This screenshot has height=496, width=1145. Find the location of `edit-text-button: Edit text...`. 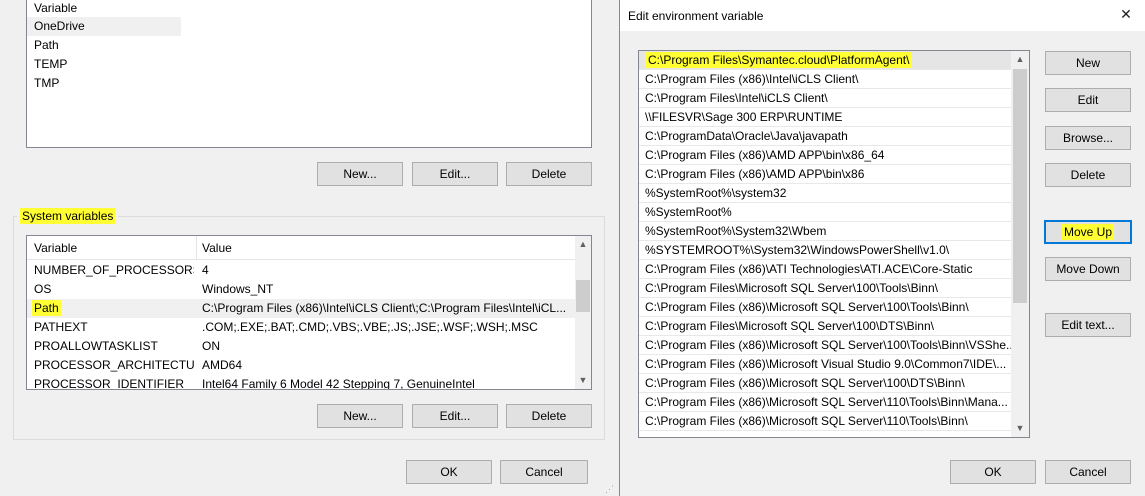

edit-text-button: Edit text... is located at coordinates (1088, 325).